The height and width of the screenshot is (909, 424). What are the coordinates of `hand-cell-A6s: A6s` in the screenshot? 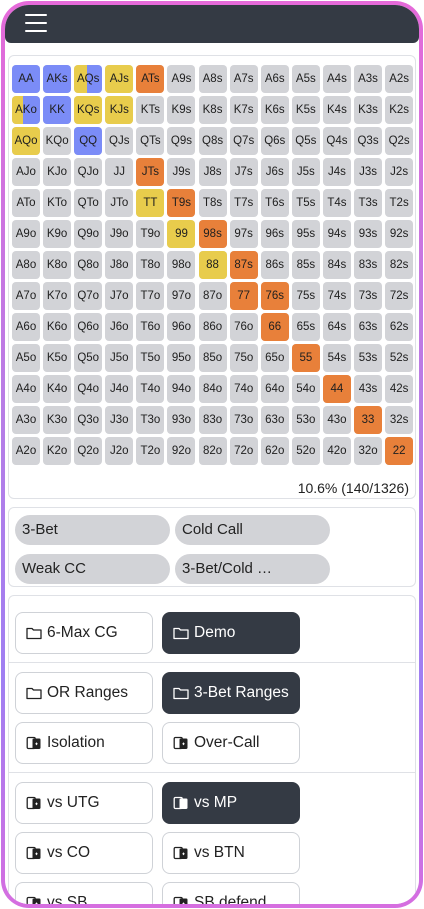 It's located at (274, 79).